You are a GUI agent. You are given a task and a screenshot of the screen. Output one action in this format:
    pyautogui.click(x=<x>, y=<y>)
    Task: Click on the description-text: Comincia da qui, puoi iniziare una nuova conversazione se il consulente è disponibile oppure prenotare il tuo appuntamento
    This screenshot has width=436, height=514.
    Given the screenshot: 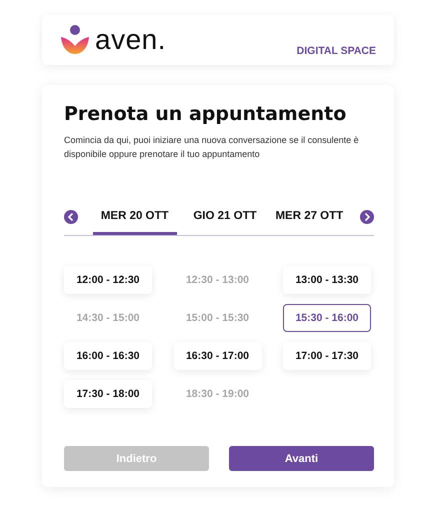 What is the action you would take?
    pyautogui.click(x=212, y=147)
    